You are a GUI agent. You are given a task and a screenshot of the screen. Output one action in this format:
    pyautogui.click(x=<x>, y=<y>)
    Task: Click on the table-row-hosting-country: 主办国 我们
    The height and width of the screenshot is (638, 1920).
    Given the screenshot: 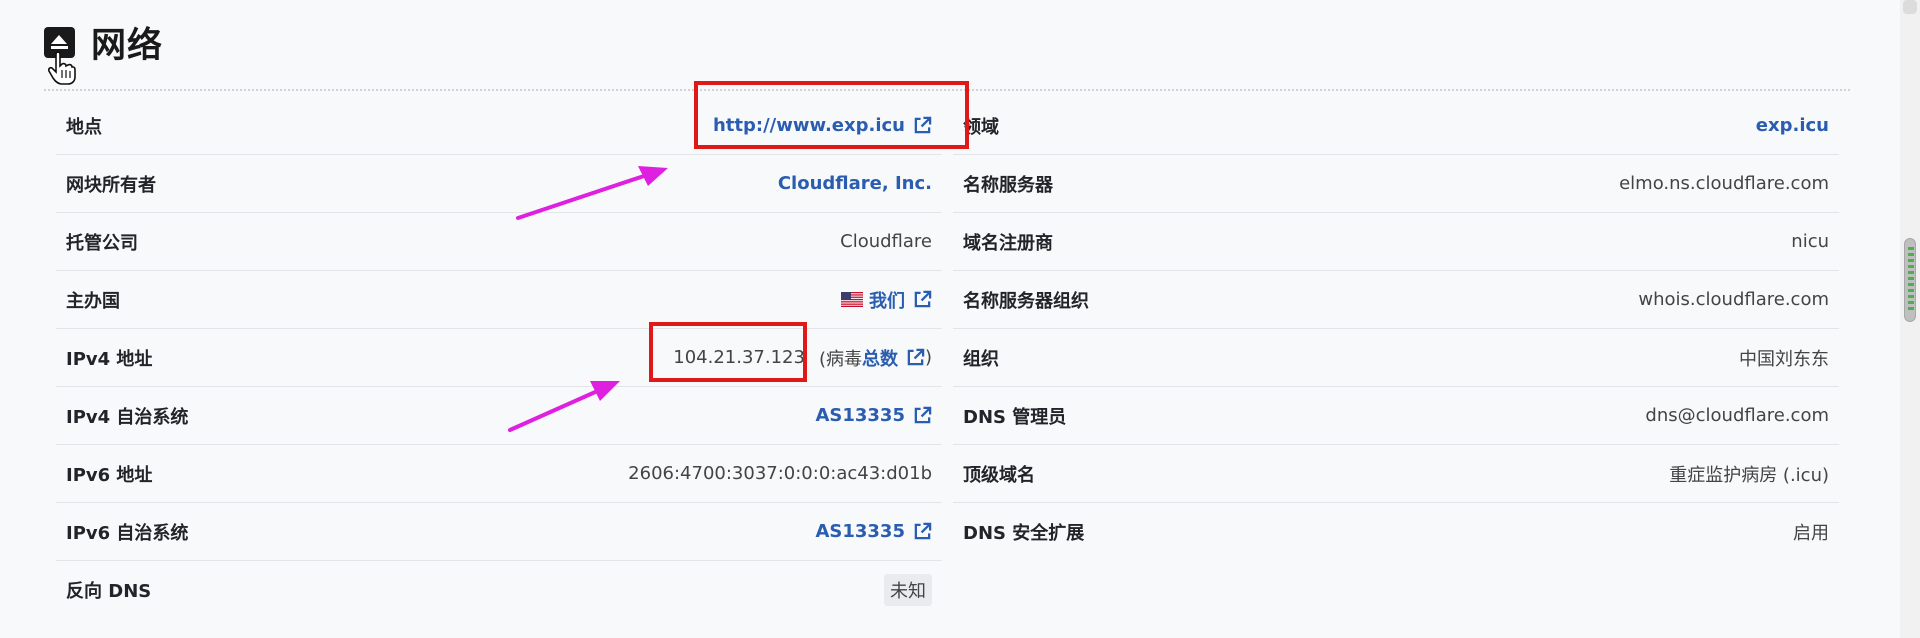 What is the action you would take?
    pyautogui.click(x=499, y=300)
    